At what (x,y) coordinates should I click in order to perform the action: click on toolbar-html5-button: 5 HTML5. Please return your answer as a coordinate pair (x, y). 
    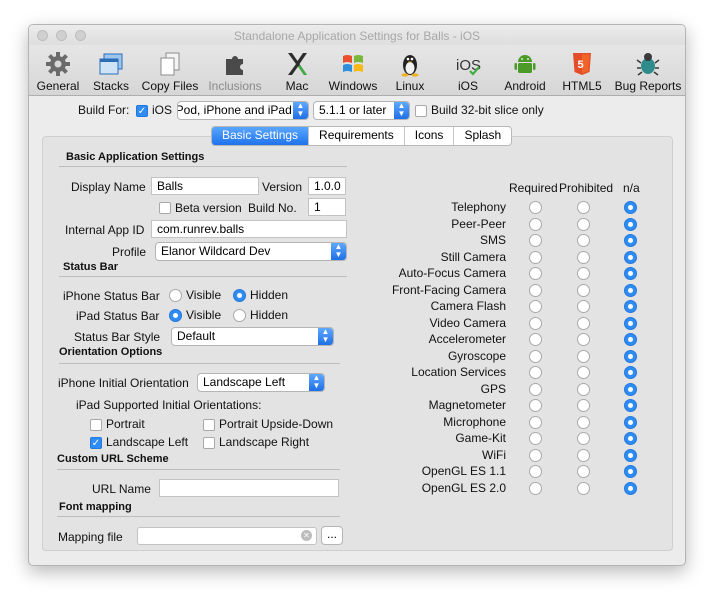
    Looking at the image, I should click on (582, 72).